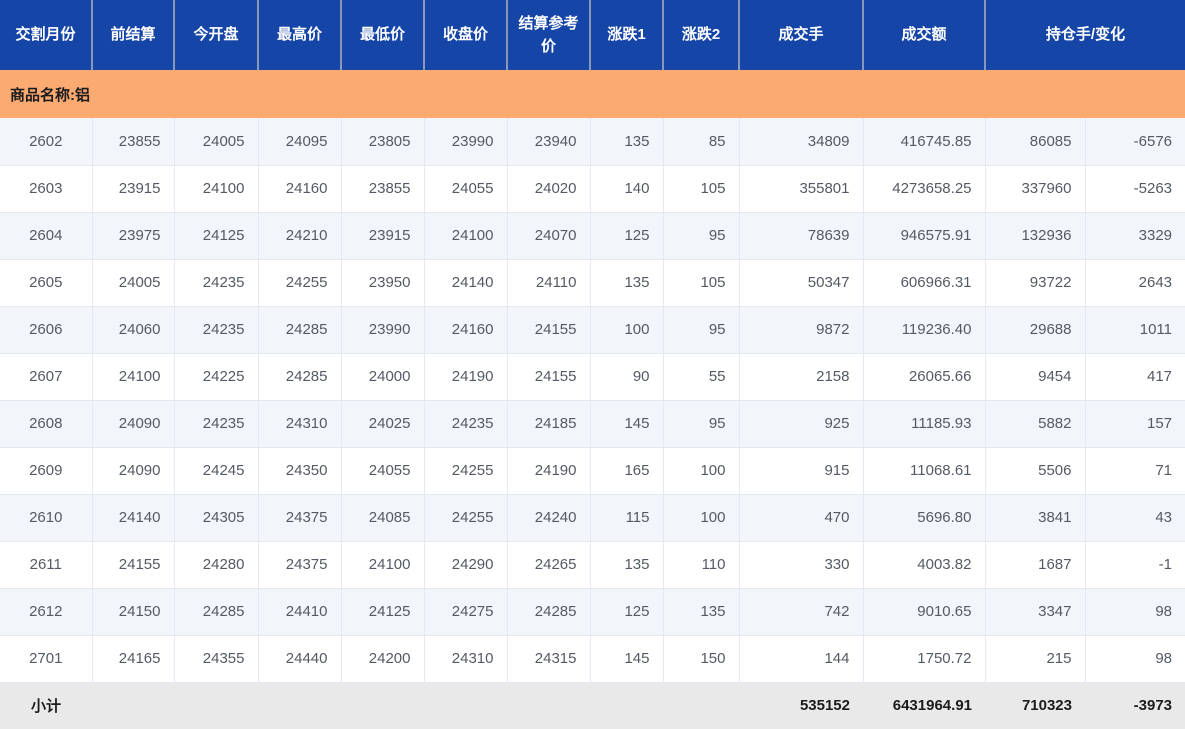 This screenshot has width=1185, height=729. I want to click on cell-open: 24305, so click(216, 518).